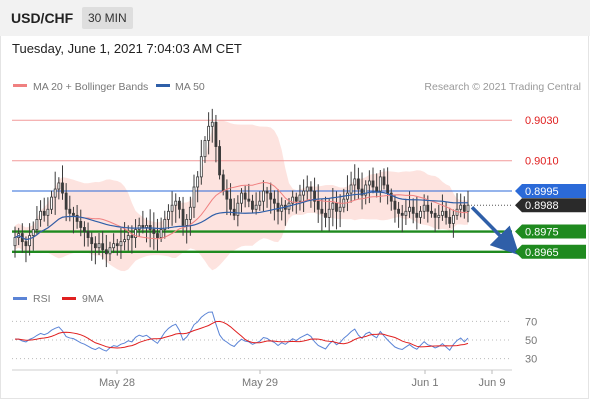 Image resolution: width=590 pixels, height=400 pixels. Describe the element at coordinates (531, 341) in the screenshot. I see `rsi-tick-50: 50` at that location.